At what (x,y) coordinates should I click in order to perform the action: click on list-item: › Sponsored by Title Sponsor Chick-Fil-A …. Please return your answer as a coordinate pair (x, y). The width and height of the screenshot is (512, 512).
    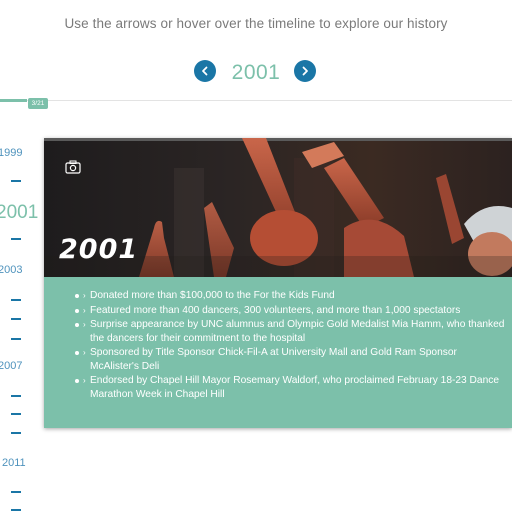
    Looking at the image, I should click on (290, 359).